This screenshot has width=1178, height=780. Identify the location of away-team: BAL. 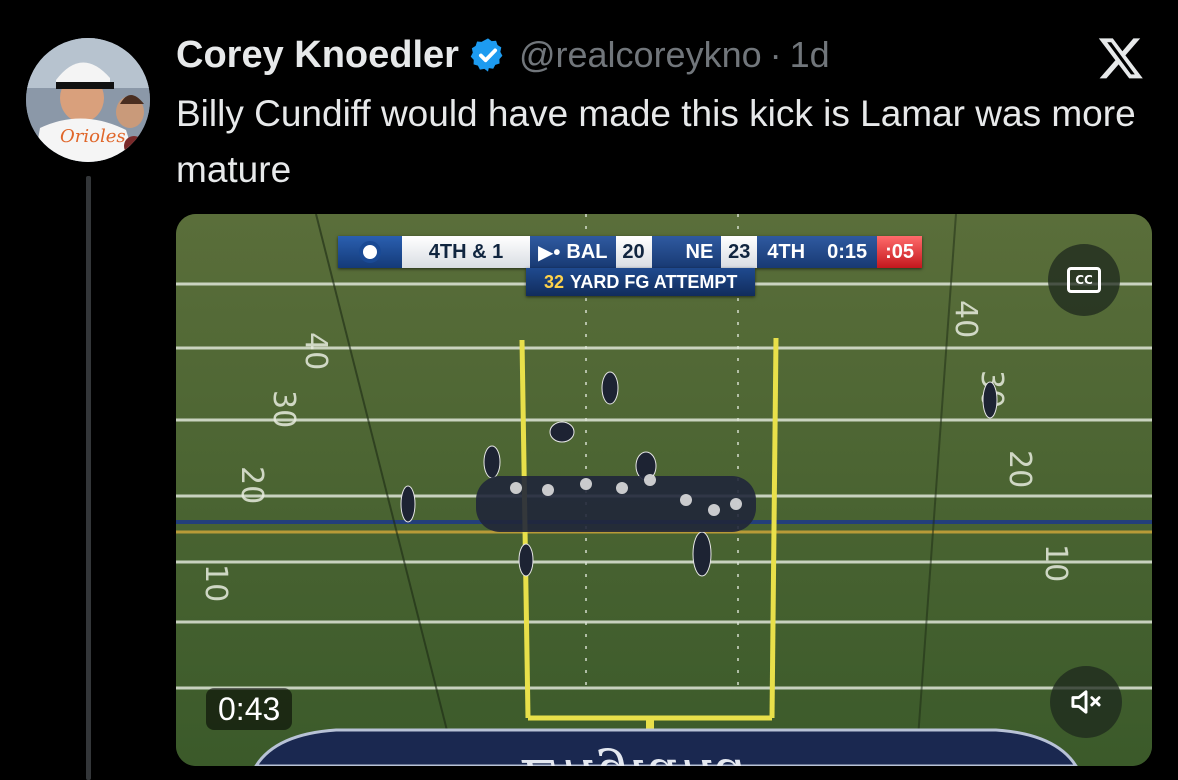
(587, 251).